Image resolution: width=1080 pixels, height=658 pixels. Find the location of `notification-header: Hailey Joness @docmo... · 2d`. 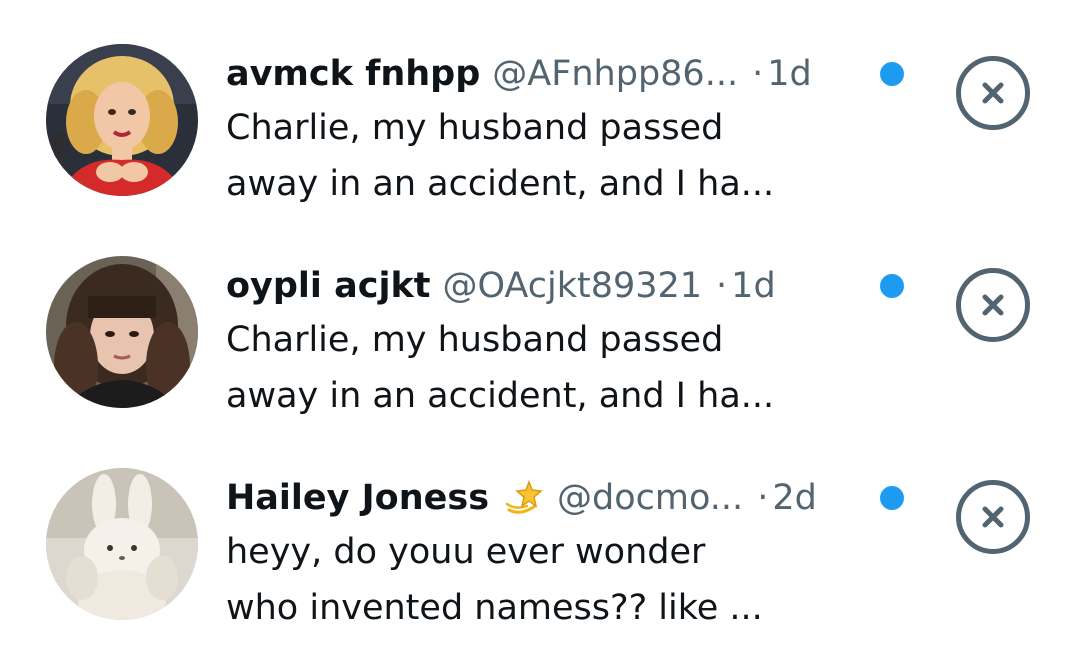

notification-header: Hailey Joness @docmo... · 2d is located at coordinates (566, 498).